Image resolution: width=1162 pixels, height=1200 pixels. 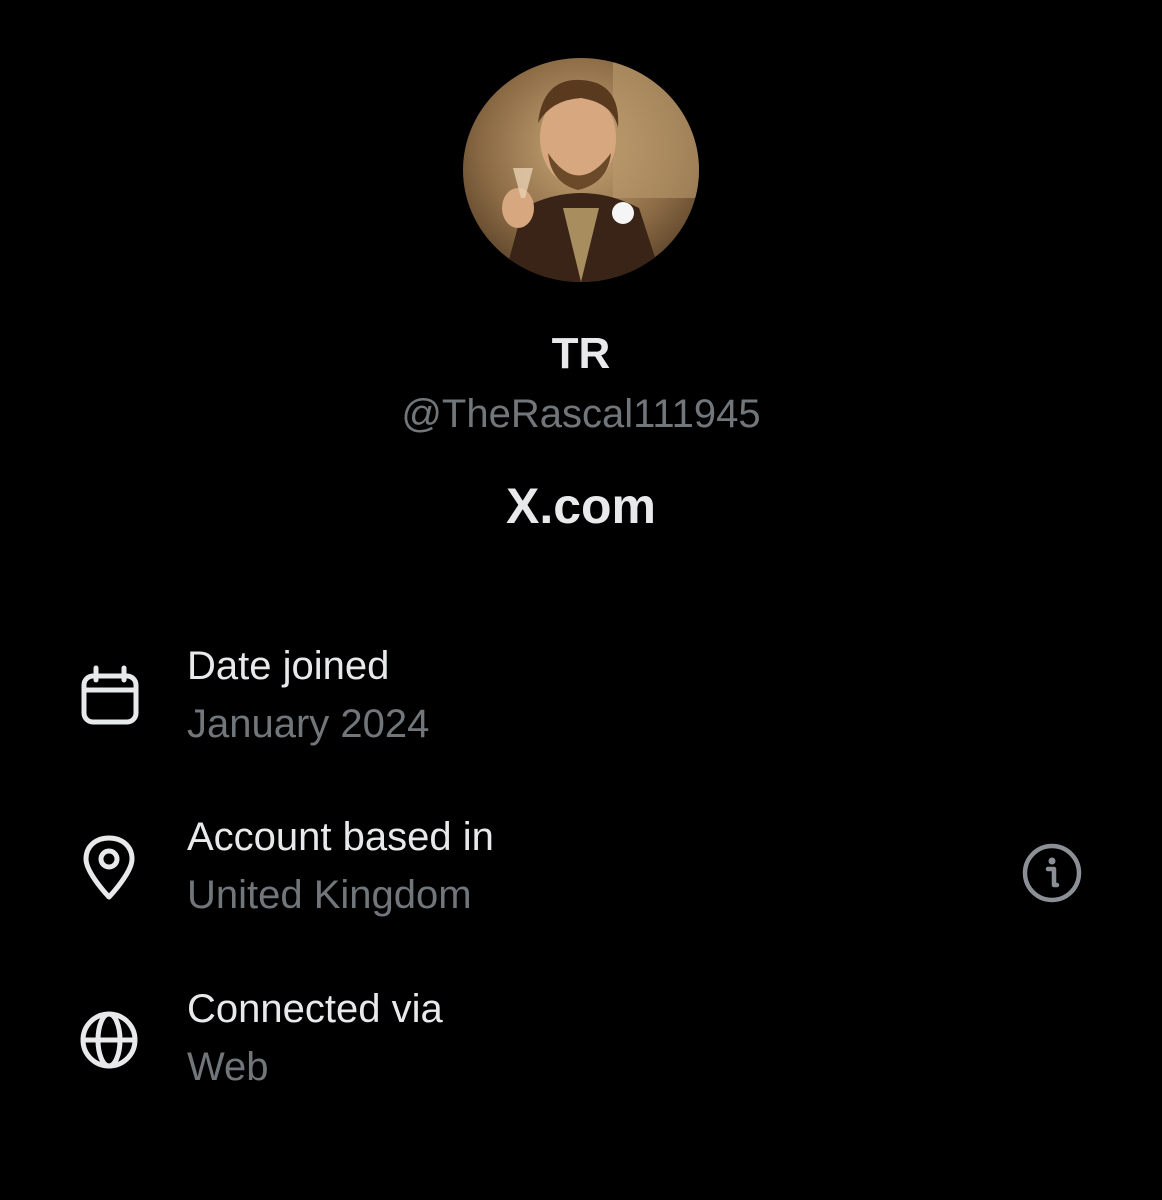 I want to click on info-icon, so click(x=1052, y=873).